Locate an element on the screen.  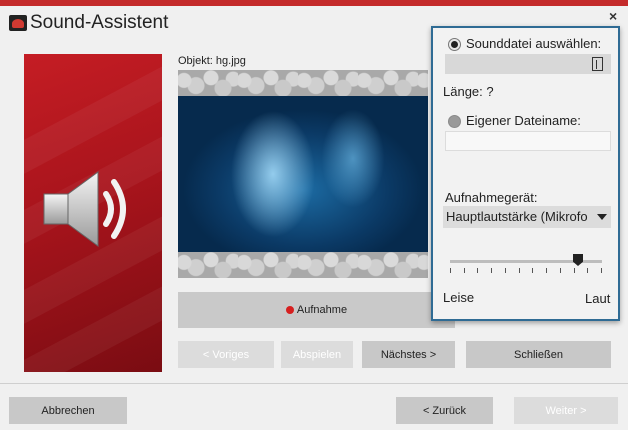
length-label: Länge: ? is located at coordinates (468, 91).